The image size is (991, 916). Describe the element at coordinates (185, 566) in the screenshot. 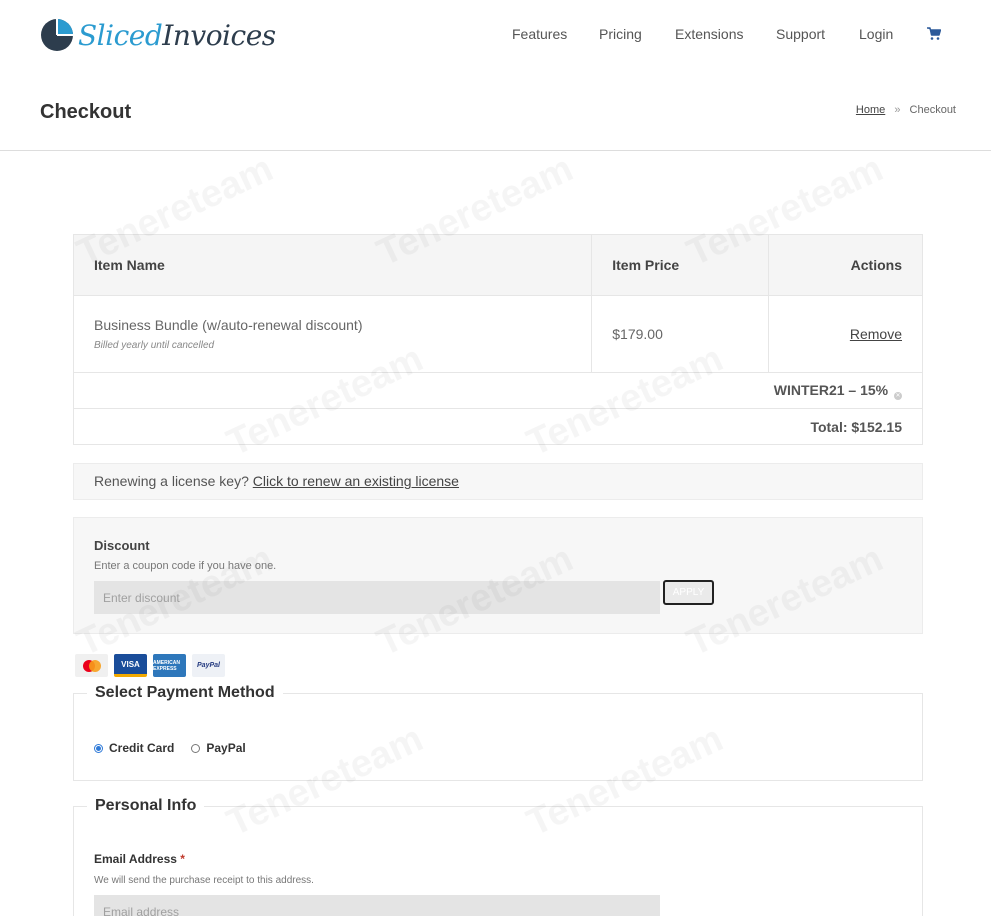

I see `discount-description: Enter a coupon code if you have one.` at that location.